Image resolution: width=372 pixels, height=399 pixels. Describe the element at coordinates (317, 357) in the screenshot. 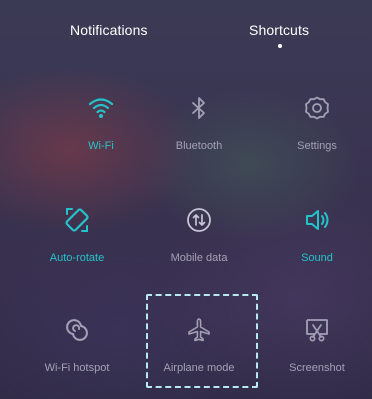

I see `shortcut-screenshot: Screenshot` at that location.